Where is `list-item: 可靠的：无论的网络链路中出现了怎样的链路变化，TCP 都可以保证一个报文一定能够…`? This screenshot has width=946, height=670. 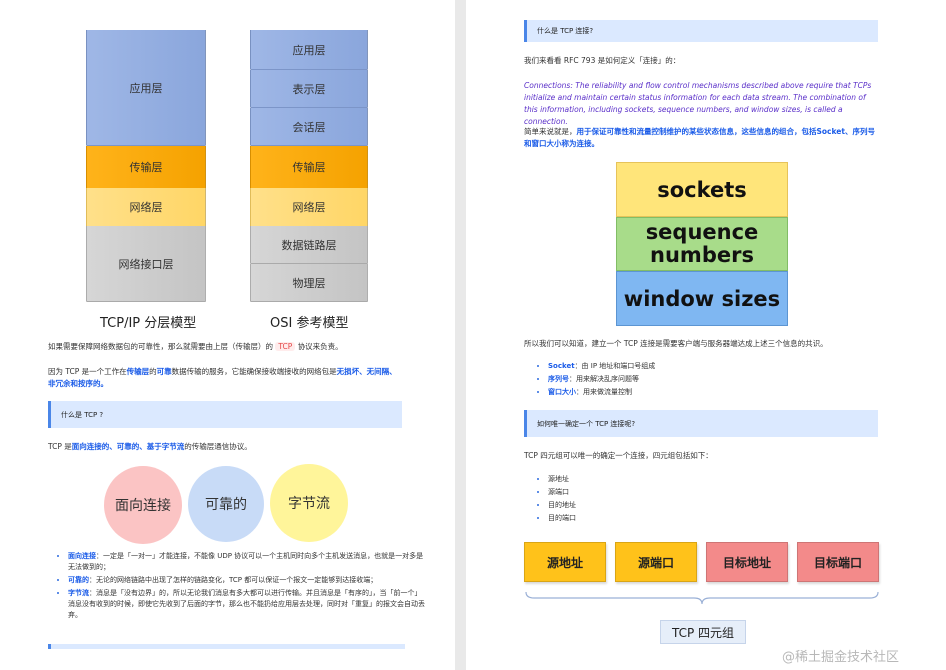
list-item: 可靠的：无论的网络链路中出现了怎样的链路变化，TCP 都可以保证一个报文一定能够… is located at coordinates (248, 580).